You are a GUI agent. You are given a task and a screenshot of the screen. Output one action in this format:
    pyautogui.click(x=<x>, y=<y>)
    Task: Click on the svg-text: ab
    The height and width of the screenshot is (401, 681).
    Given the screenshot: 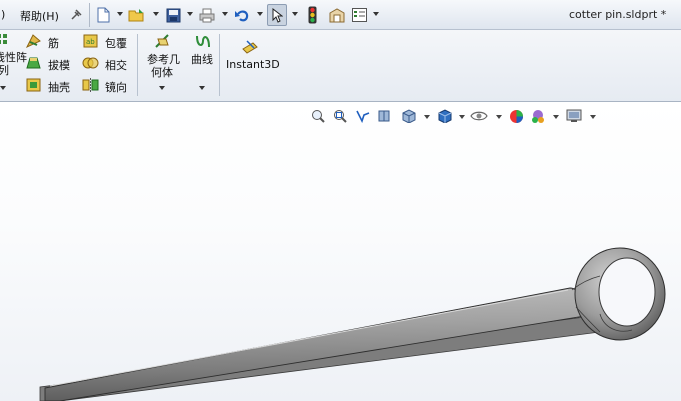 What is the action you would take?
    pyautogui.click(x=90, y=42)
    